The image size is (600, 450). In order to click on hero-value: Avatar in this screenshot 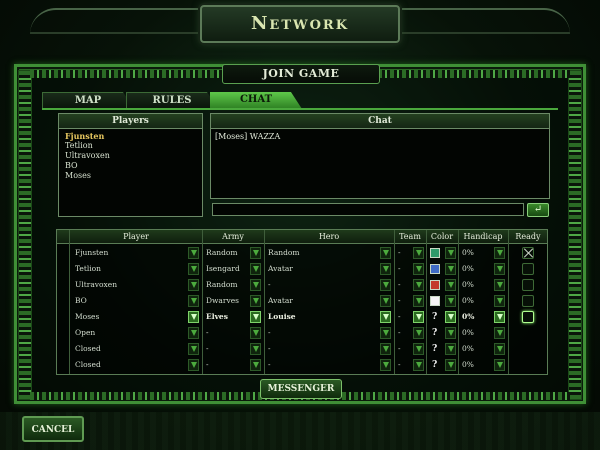, I will do `click(280, 268)`.